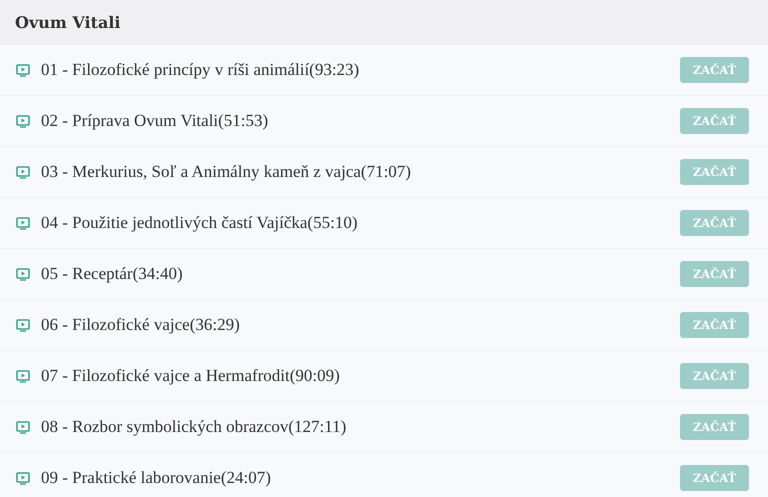 Image resolution: width=768 pixels, height=497 pixels. Describe the element at coordinates (360, 172) in the screenshot. I see `lesson-title: 03 - Merkurius, Soľ a Animálny kameň z vajca(71:07)` at that location.